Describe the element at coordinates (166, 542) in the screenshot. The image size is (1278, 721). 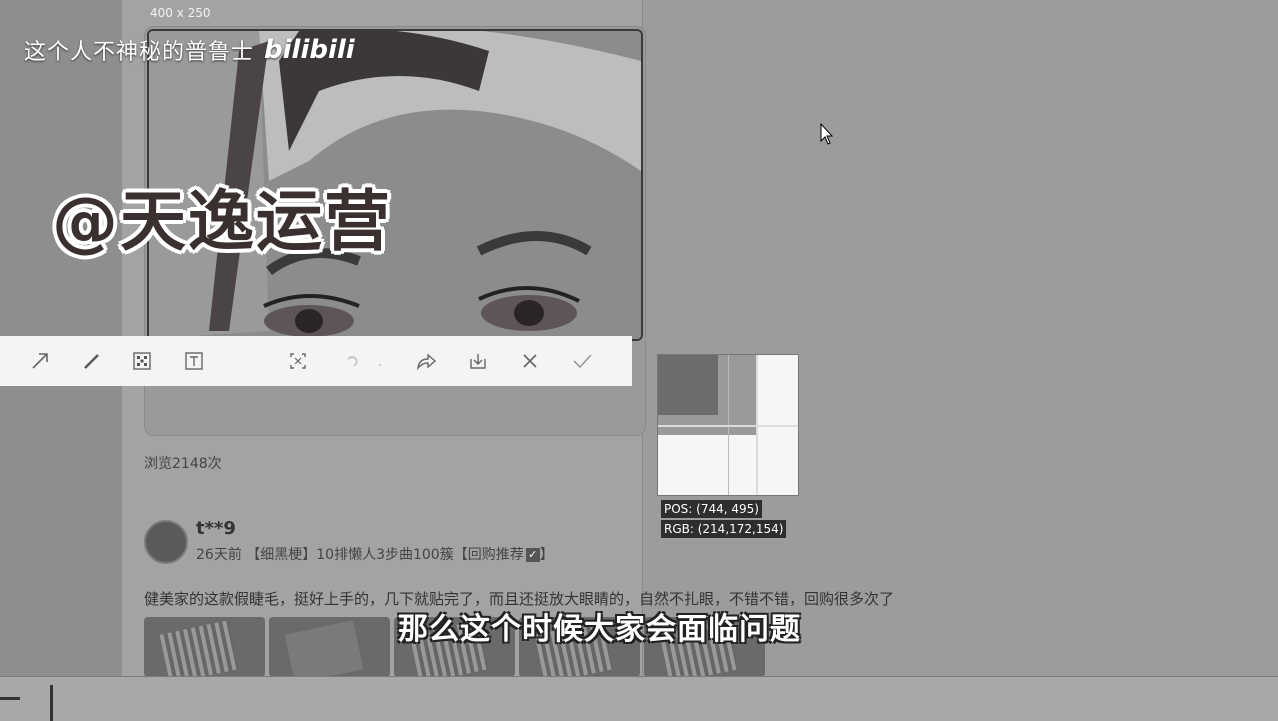
I see `avatar` at that location.